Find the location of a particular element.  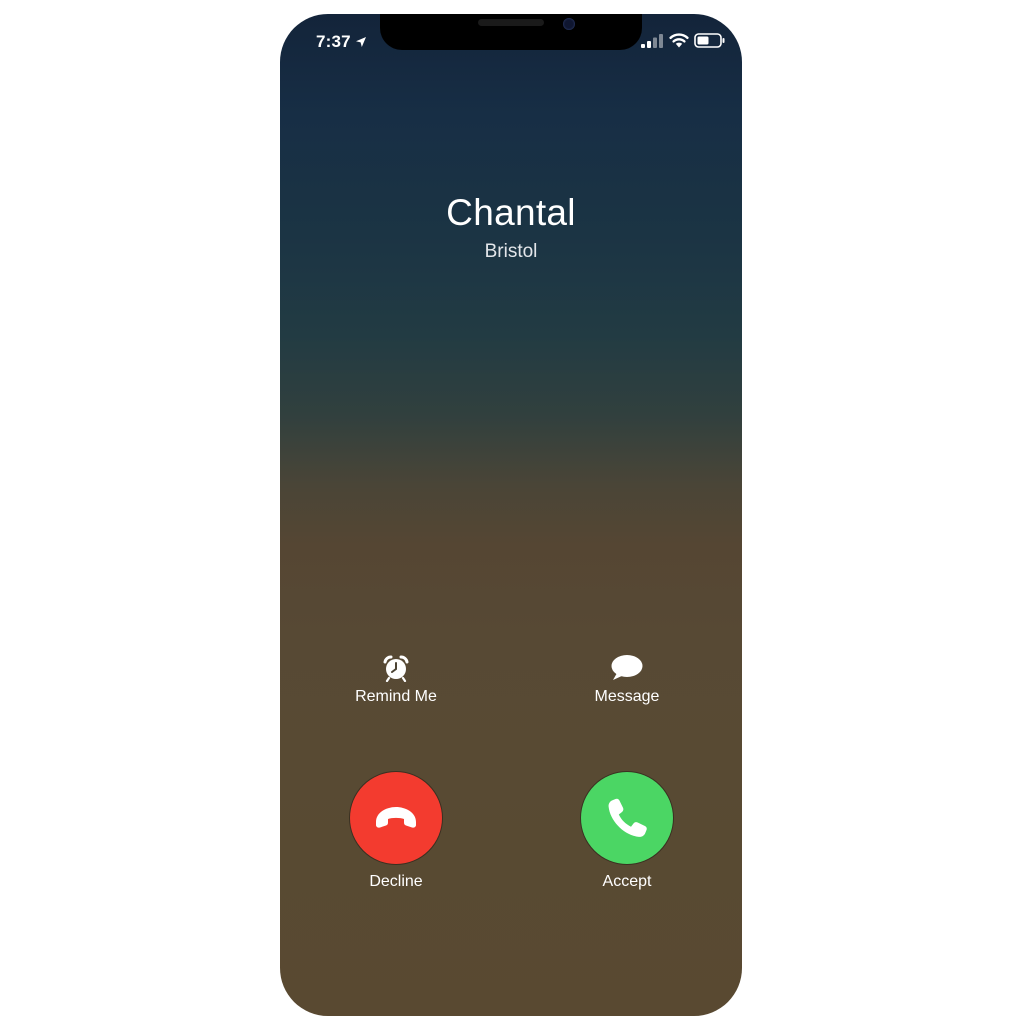

status-time: 7:37 is located at coordinates (333, 41).